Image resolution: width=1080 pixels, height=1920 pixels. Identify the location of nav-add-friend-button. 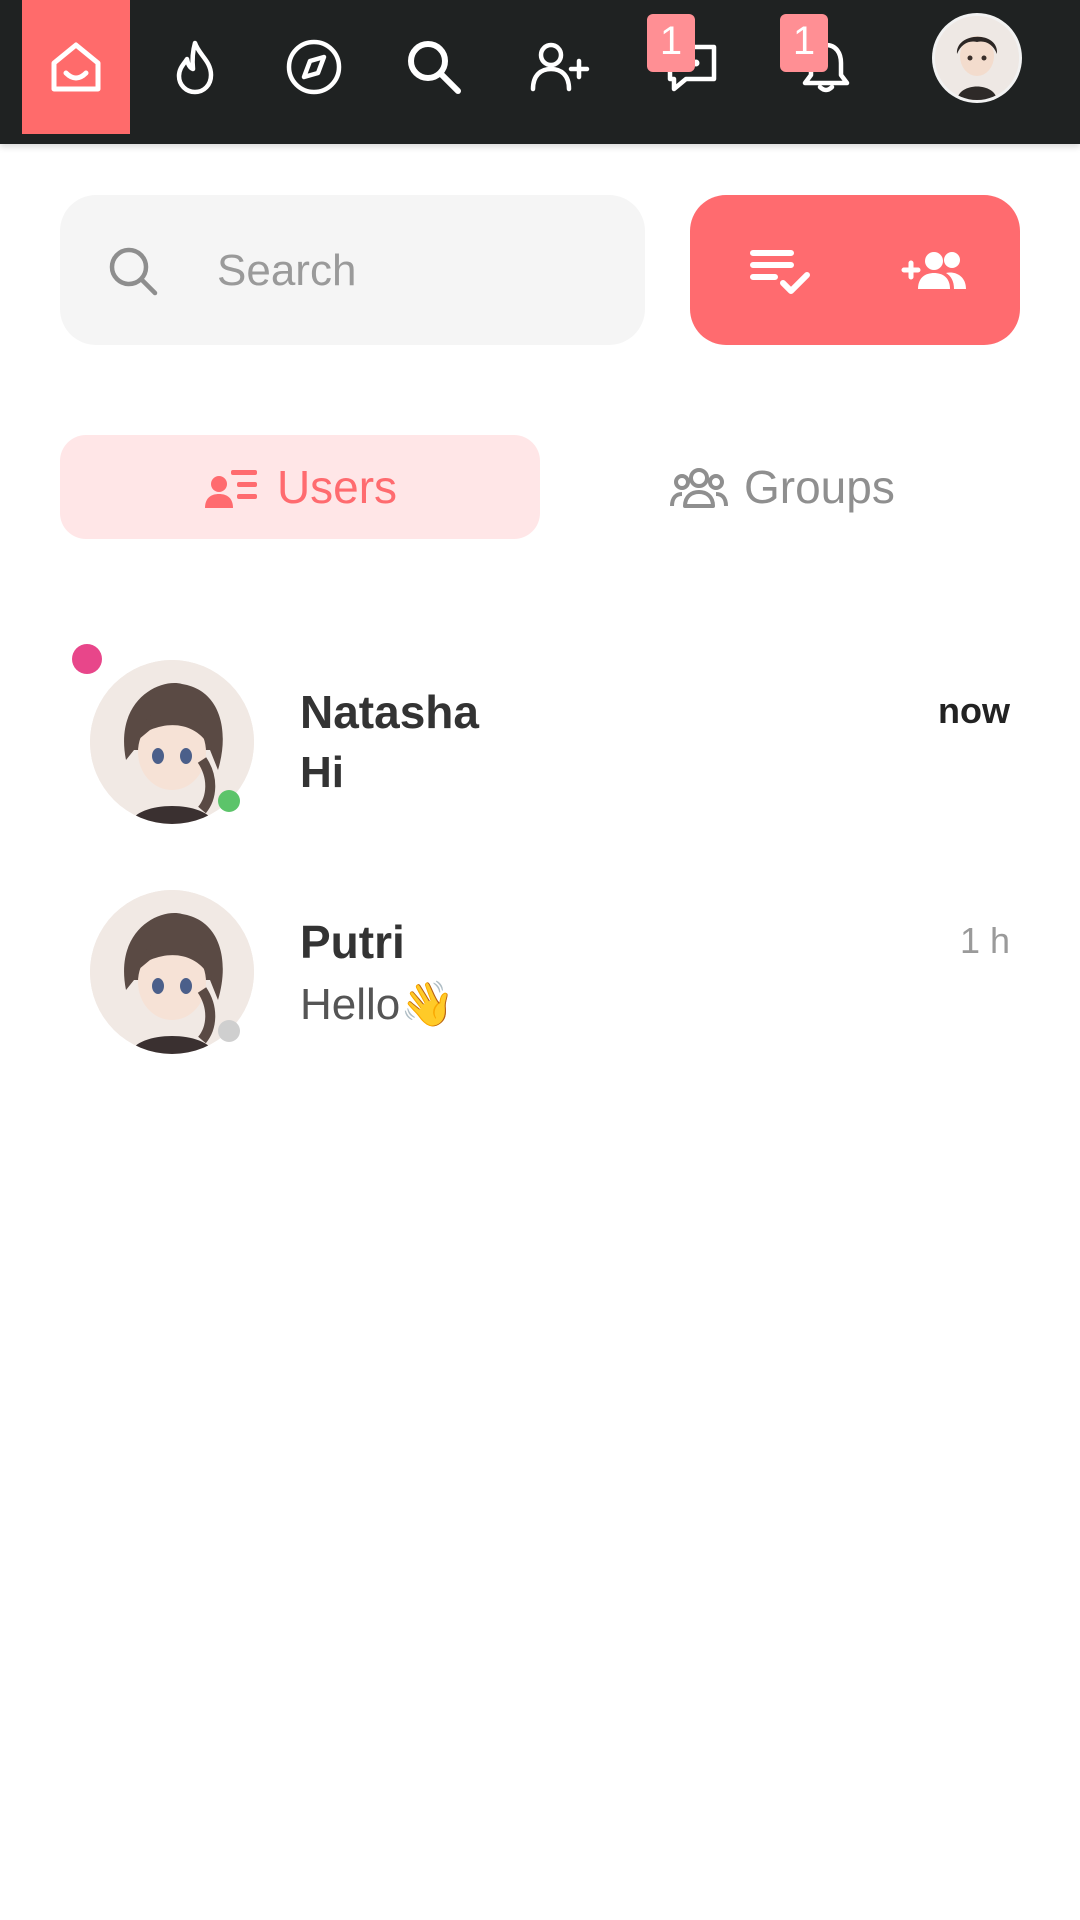
(559, 67).